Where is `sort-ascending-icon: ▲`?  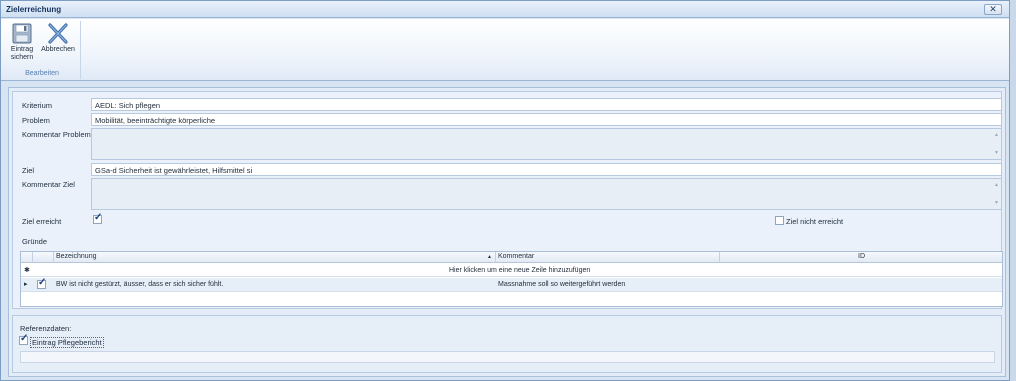 sort-ascending-icon: ▲ is located at coordinates (489, 257).